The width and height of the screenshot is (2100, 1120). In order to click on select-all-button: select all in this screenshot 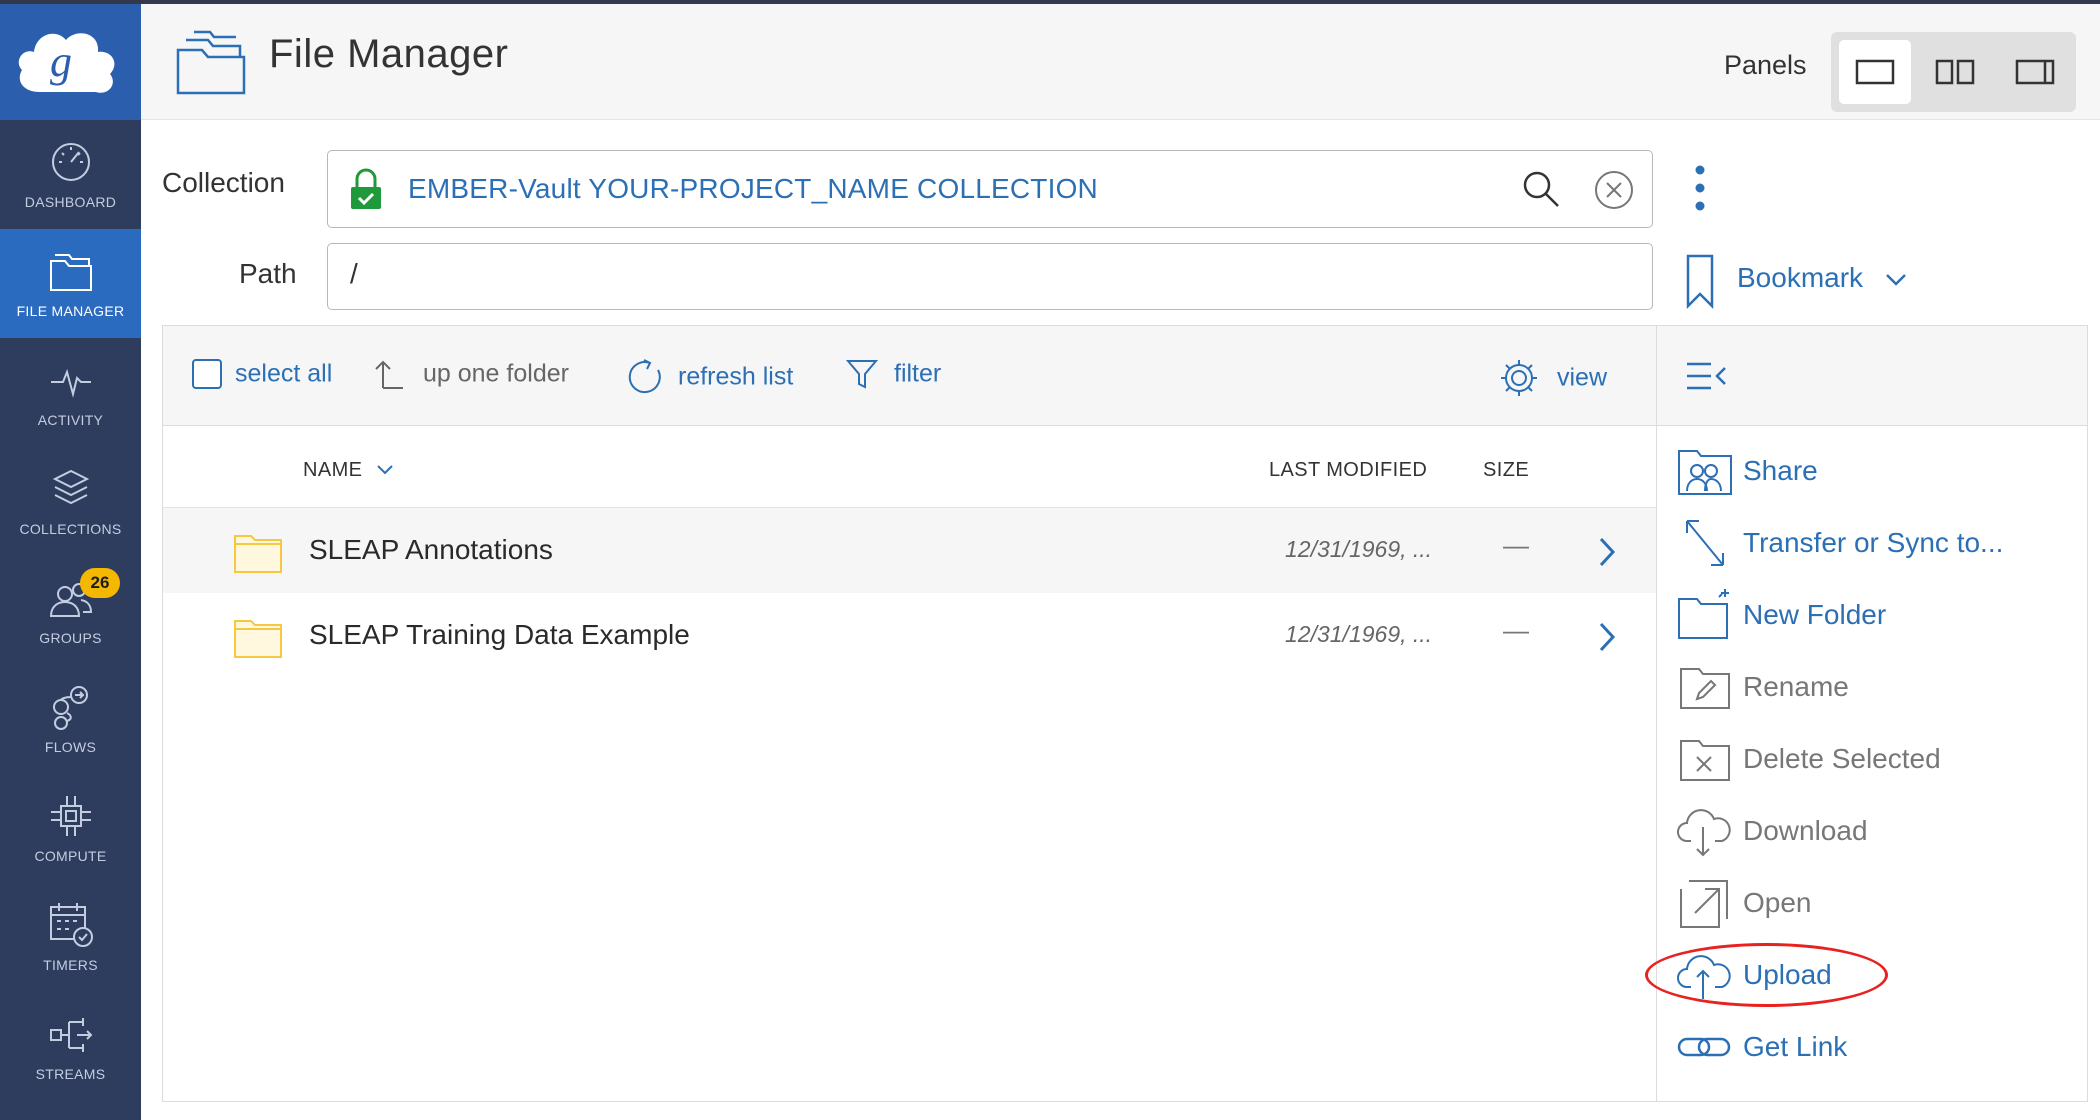, I will do `click(261, 374)`.